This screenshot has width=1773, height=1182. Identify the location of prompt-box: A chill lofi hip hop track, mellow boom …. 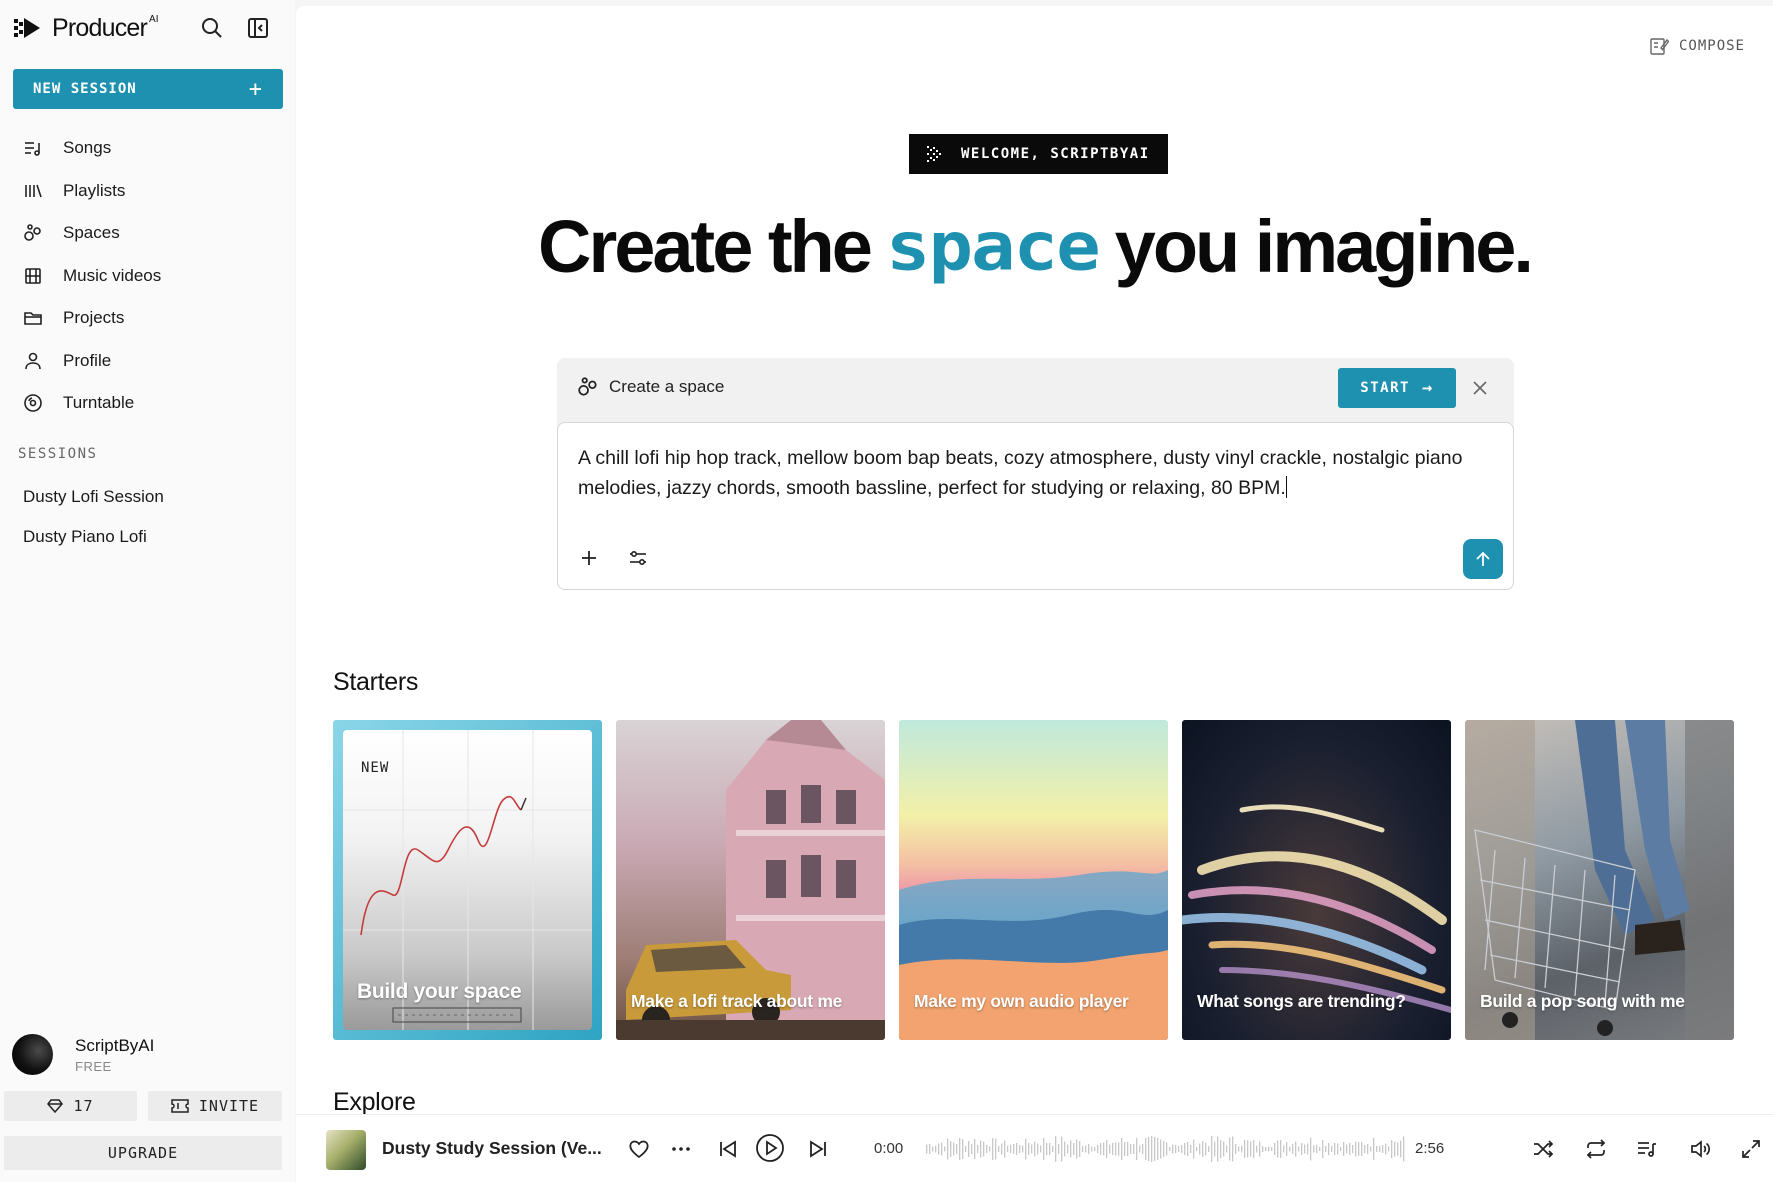
(1035, 506).